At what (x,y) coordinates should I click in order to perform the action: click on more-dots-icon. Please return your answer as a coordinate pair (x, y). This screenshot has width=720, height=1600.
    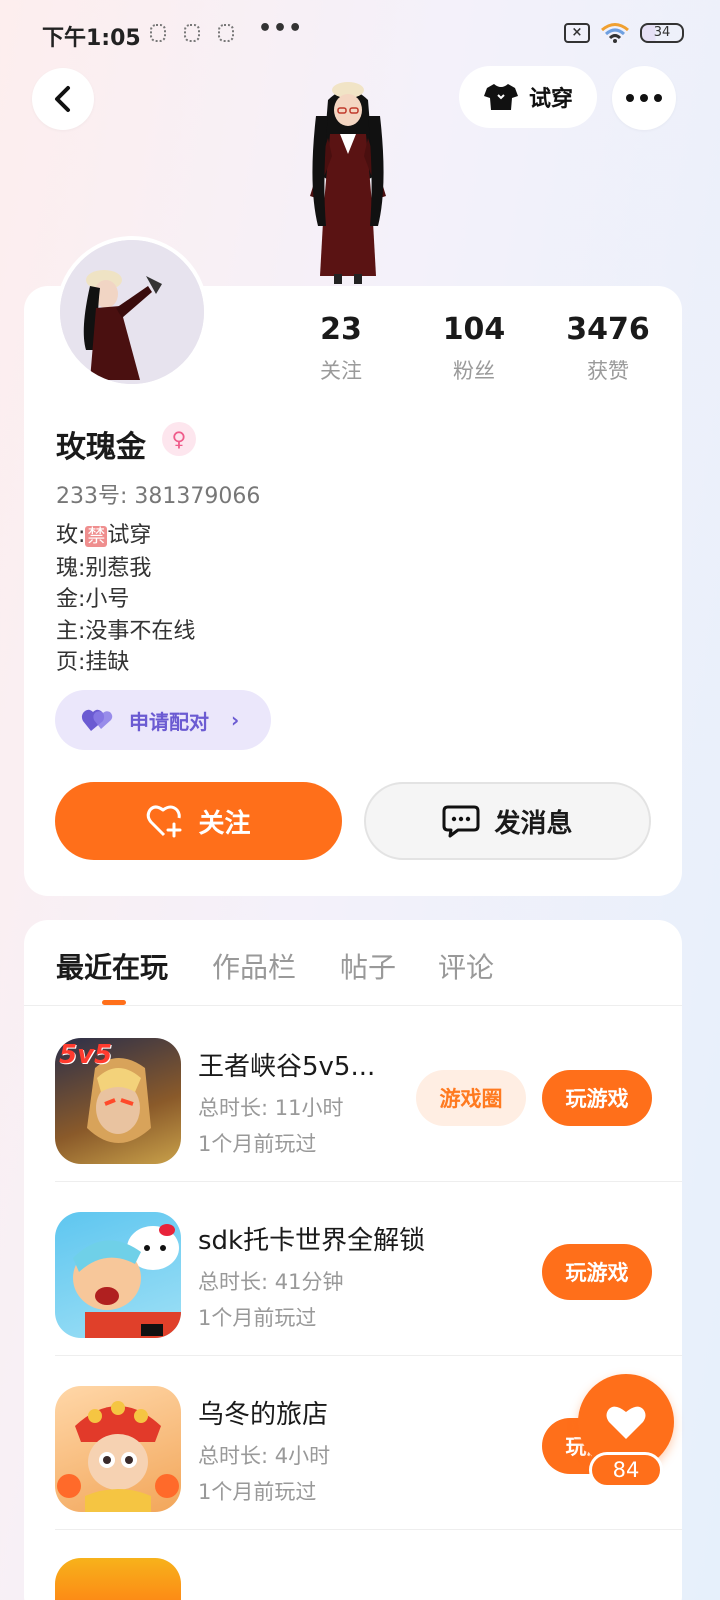
    Looking at the image, I should click on (644, 98).